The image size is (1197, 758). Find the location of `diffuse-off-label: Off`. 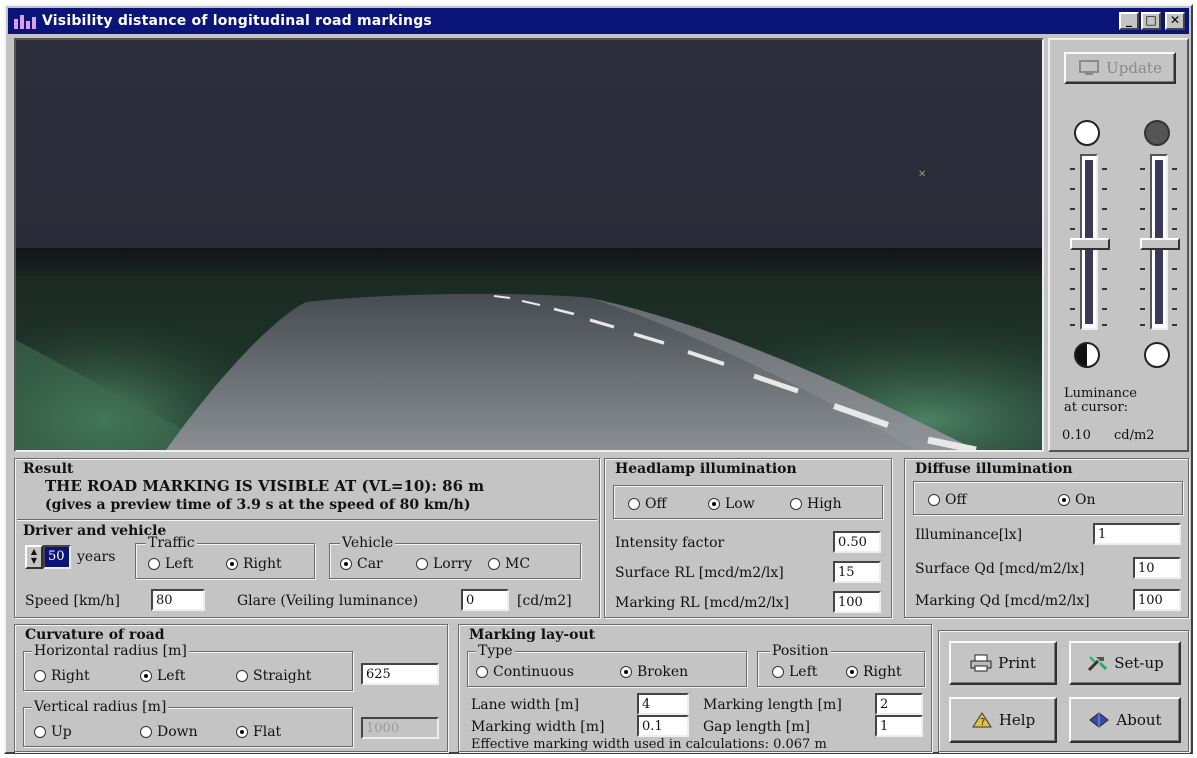

diffuse-off-label: Off is located at coordinates (956, 500).